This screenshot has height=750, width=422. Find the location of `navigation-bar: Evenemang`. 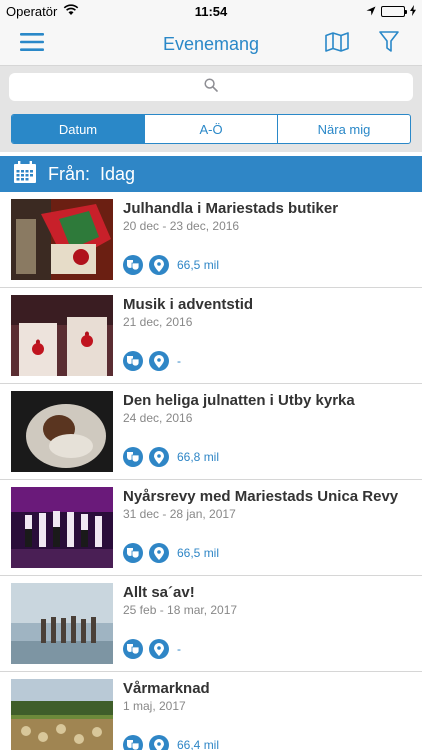

navigation-bar: Evenemang is located at coordinates (211, 44).